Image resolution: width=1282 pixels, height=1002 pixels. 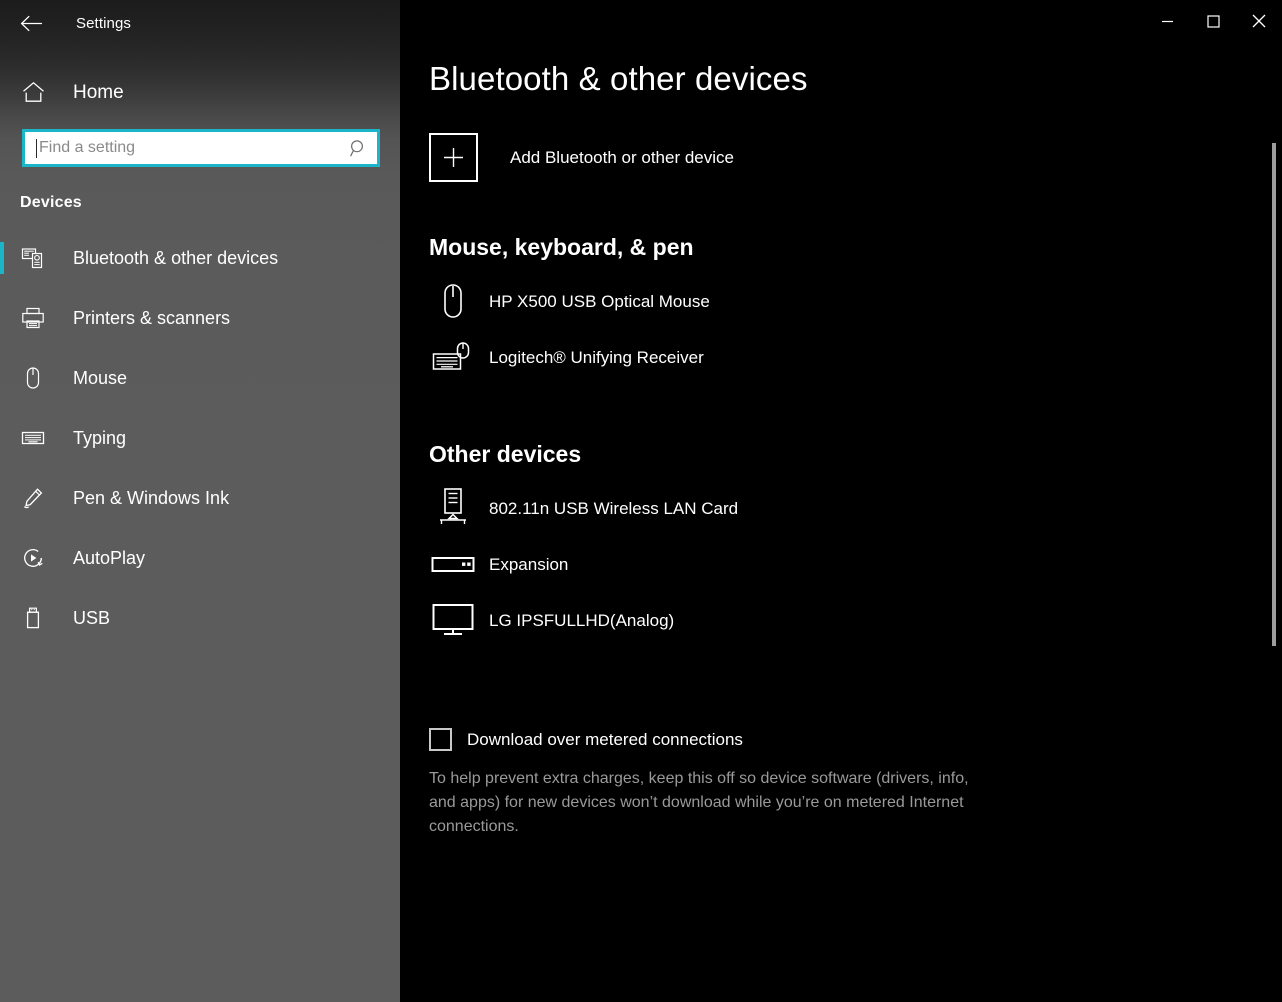 What do you see at coordinates (1167, 21) in the screenshot?
I see `minimize-icon` at bounding box center [1167, 21].